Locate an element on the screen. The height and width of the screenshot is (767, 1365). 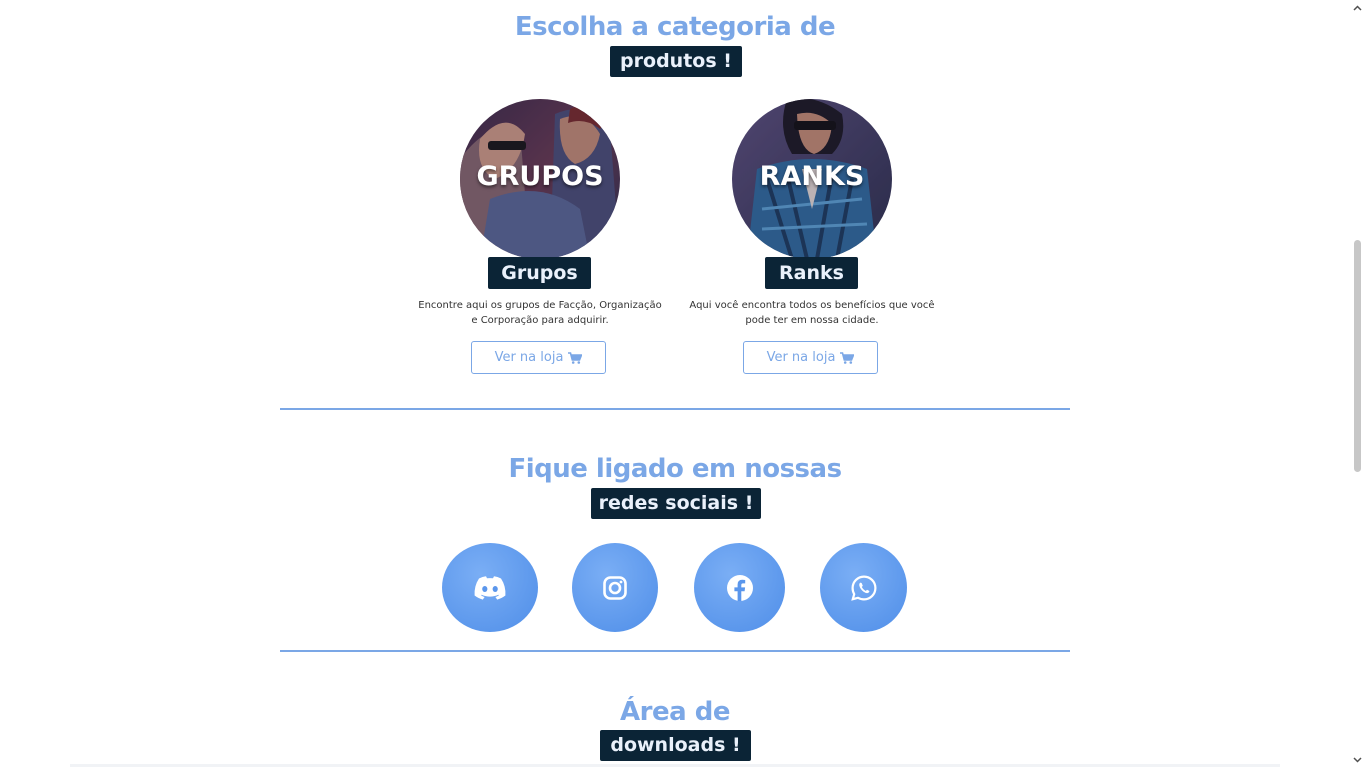
whatsapp-icon is located at coordinates (863, 587).